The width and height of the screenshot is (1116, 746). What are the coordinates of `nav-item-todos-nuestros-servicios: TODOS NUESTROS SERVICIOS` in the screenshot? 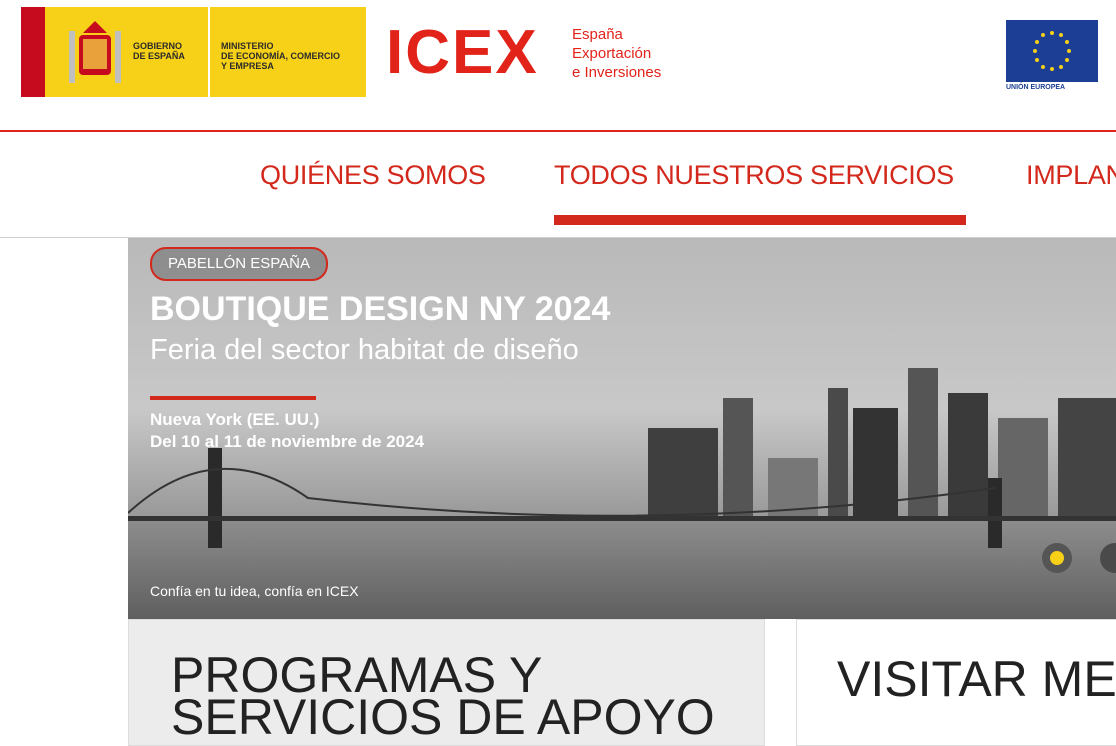 It's located at (754, 175).